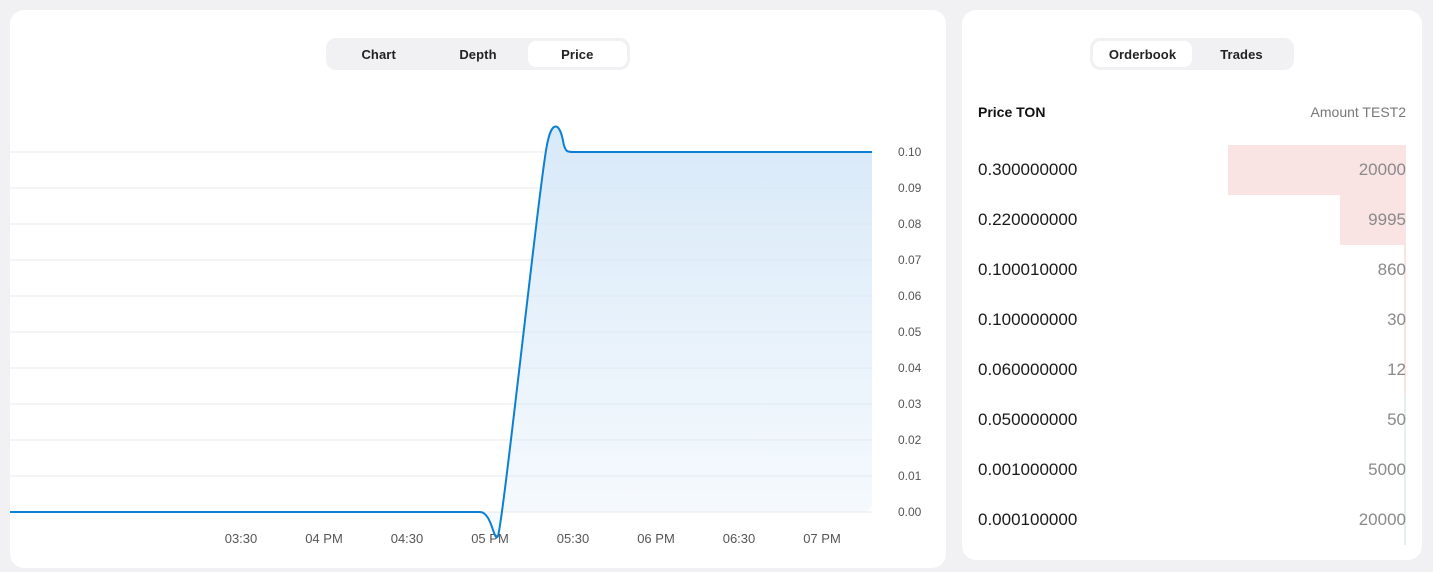  What do you see at coordinates (1396, 419) in the screenshot?
I see `order-amount: 50` at bounding box center [1396, 419].